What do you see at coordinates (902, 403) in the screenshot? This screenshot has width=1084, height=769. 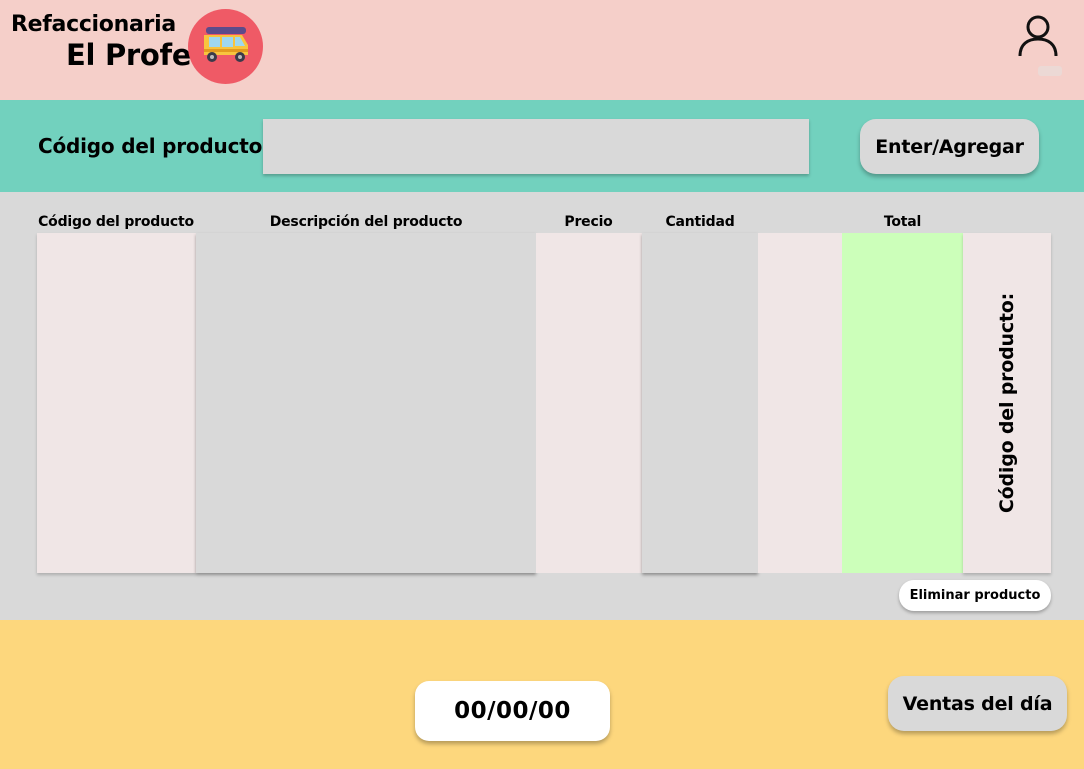 I see `total-column` at bounding box center [902, 403].